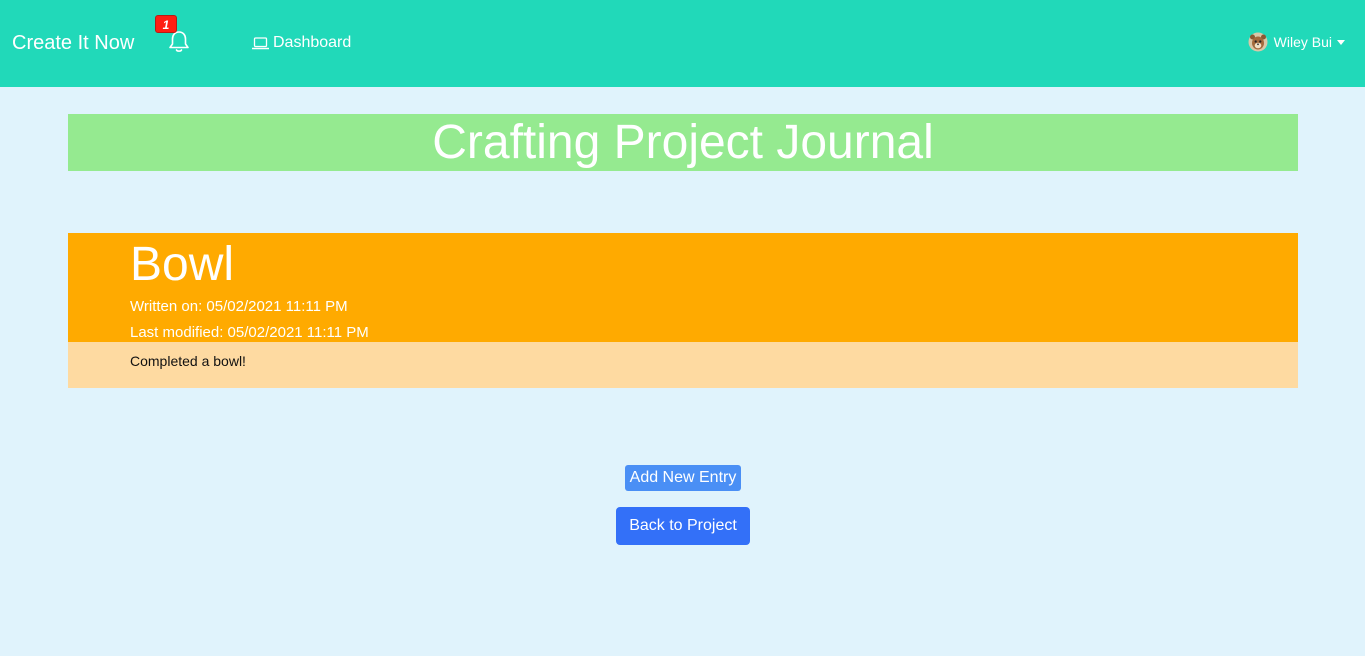  I want to click on back-to-project-button: Back to Project, so click(683, 526).